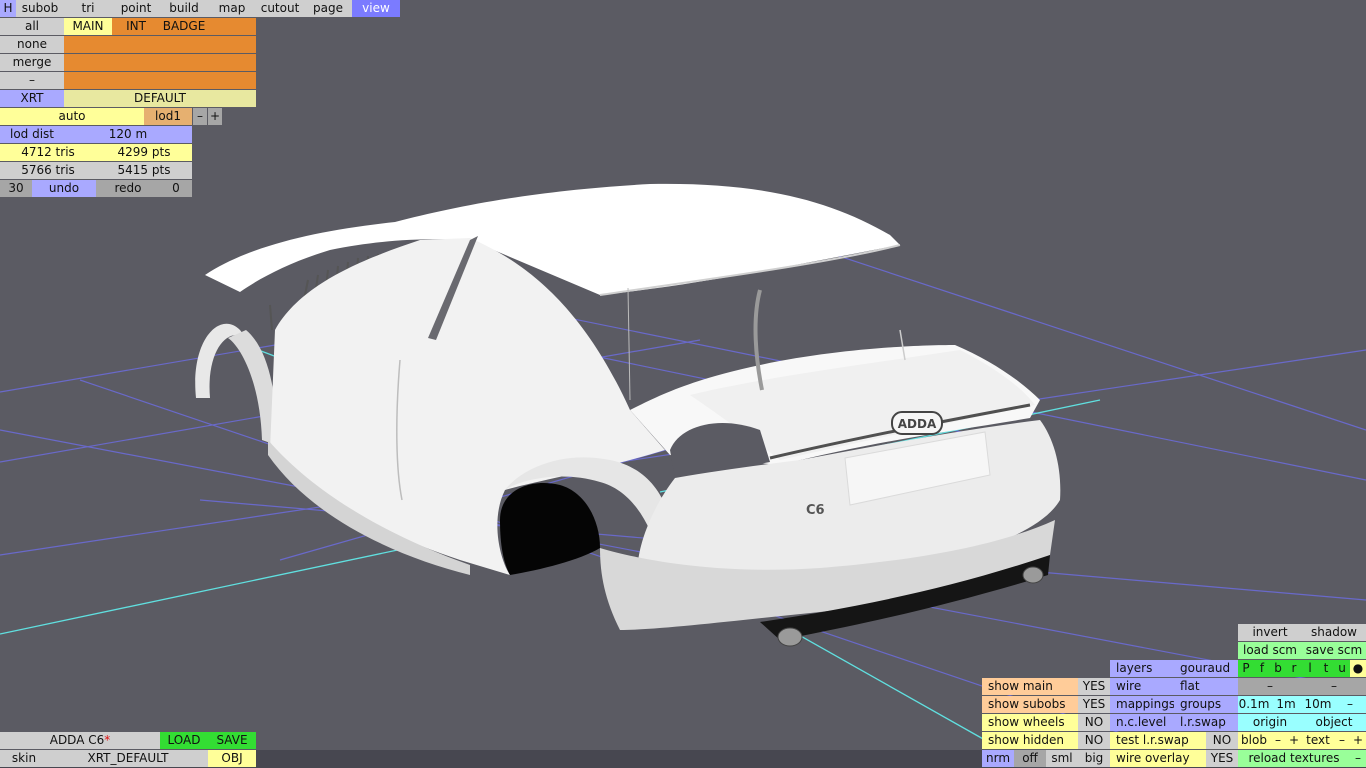 Image resolution: width=1366 pixels, height=768 pixels. What do you see at coordinates (1286, 704) in the screenshot?
I see `grid-1m-button: 1m` at bounding box center [1286, 704].